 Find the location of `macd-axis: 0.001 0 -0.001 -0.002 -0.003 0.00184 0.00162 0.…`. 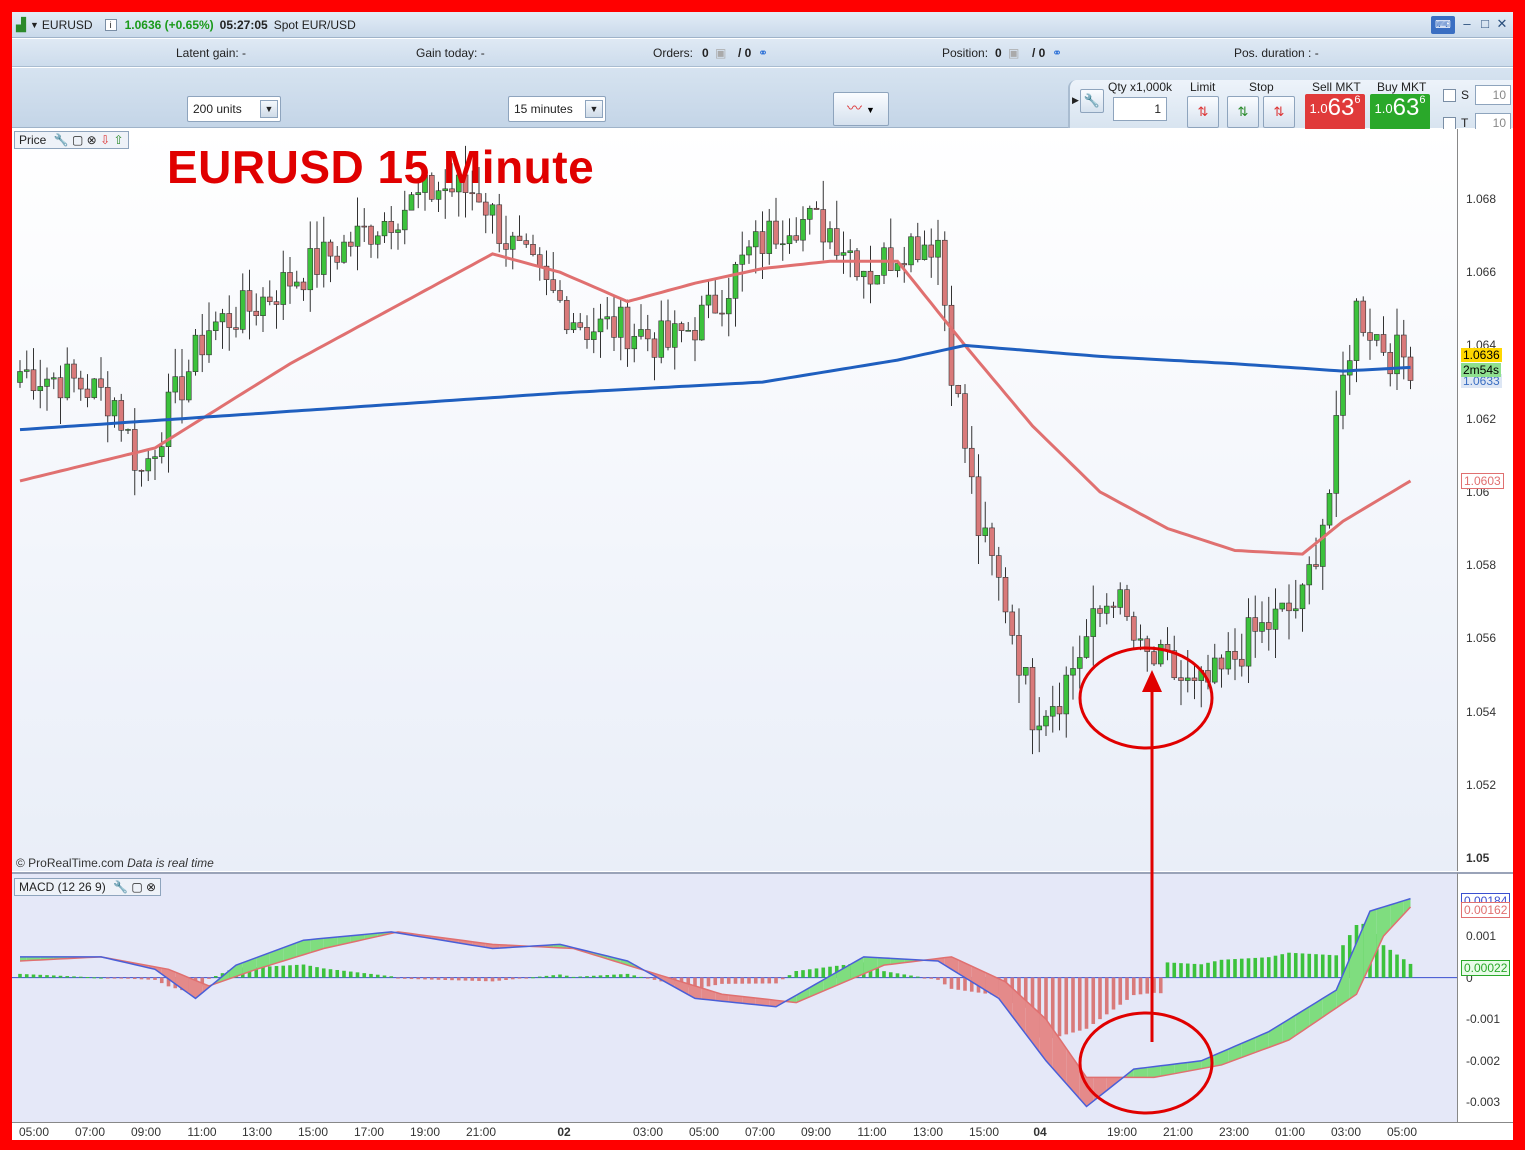

macd-axis: 0.001 0 -0.001 -0.002 -0.003 0.00184 0.00162 0.… is located at coordinates (1485, 997).